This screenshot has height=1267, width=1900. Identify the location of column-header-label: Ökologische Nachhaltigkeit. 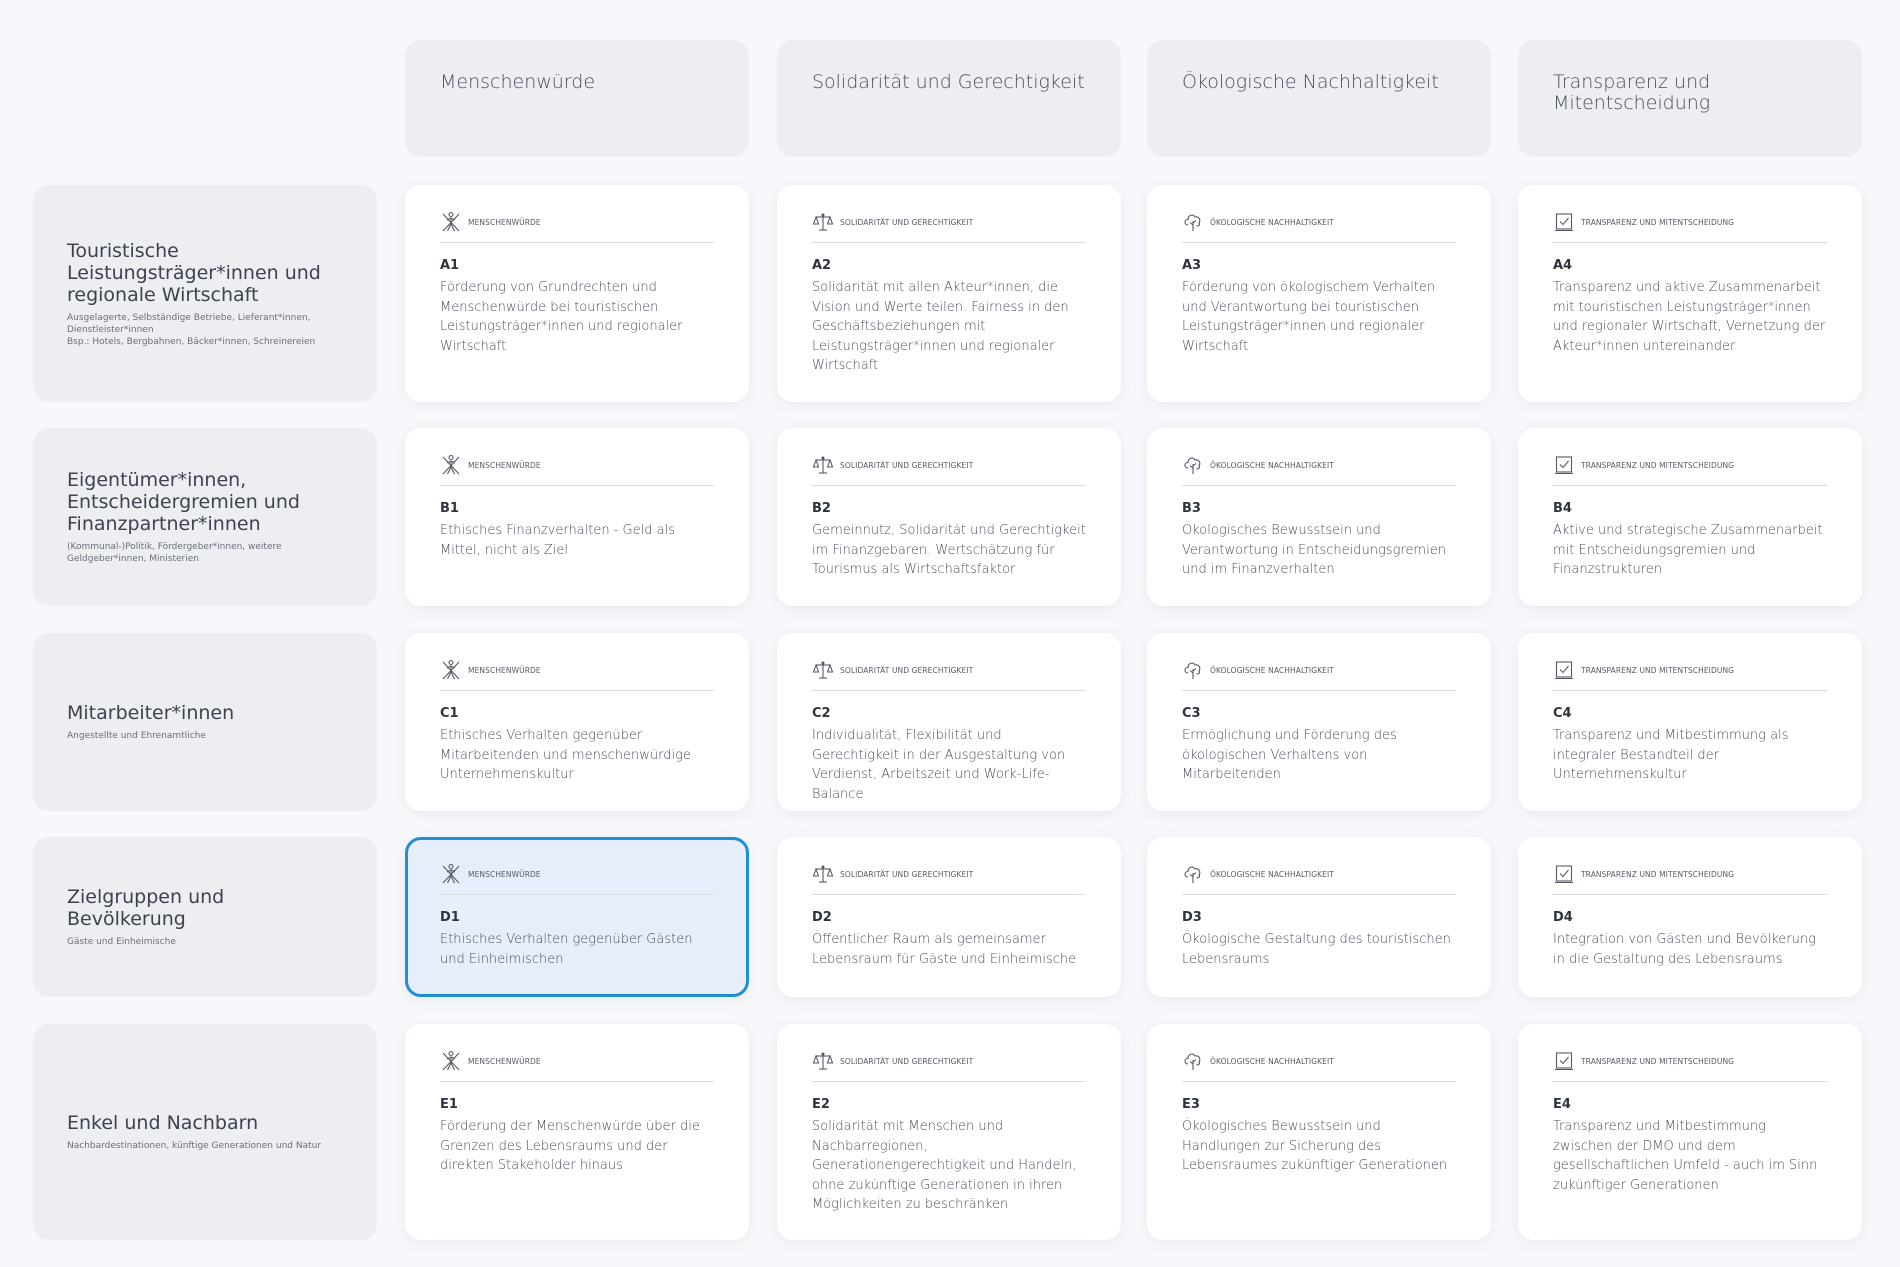
(1310, 82).